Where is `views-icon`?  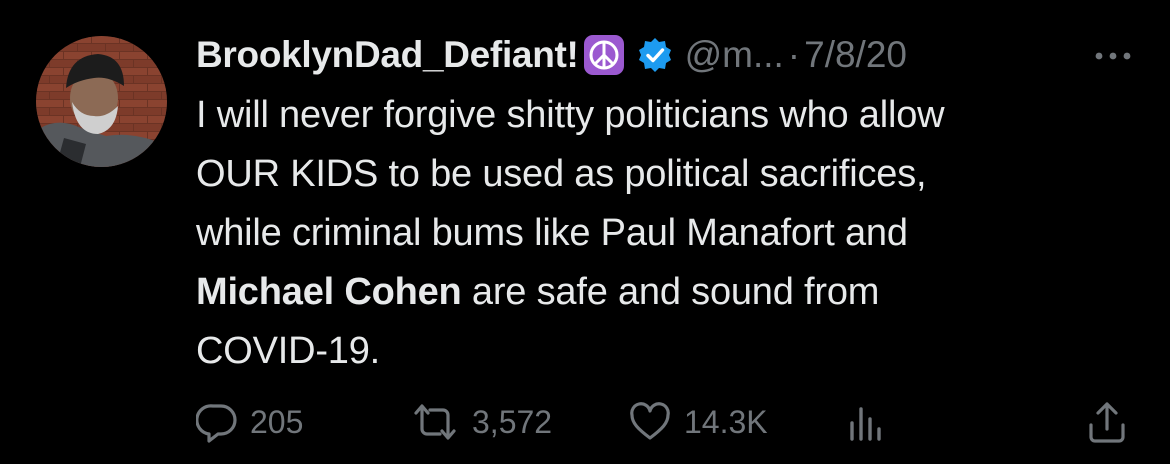
views-icon is located at coordinates (866, 422).